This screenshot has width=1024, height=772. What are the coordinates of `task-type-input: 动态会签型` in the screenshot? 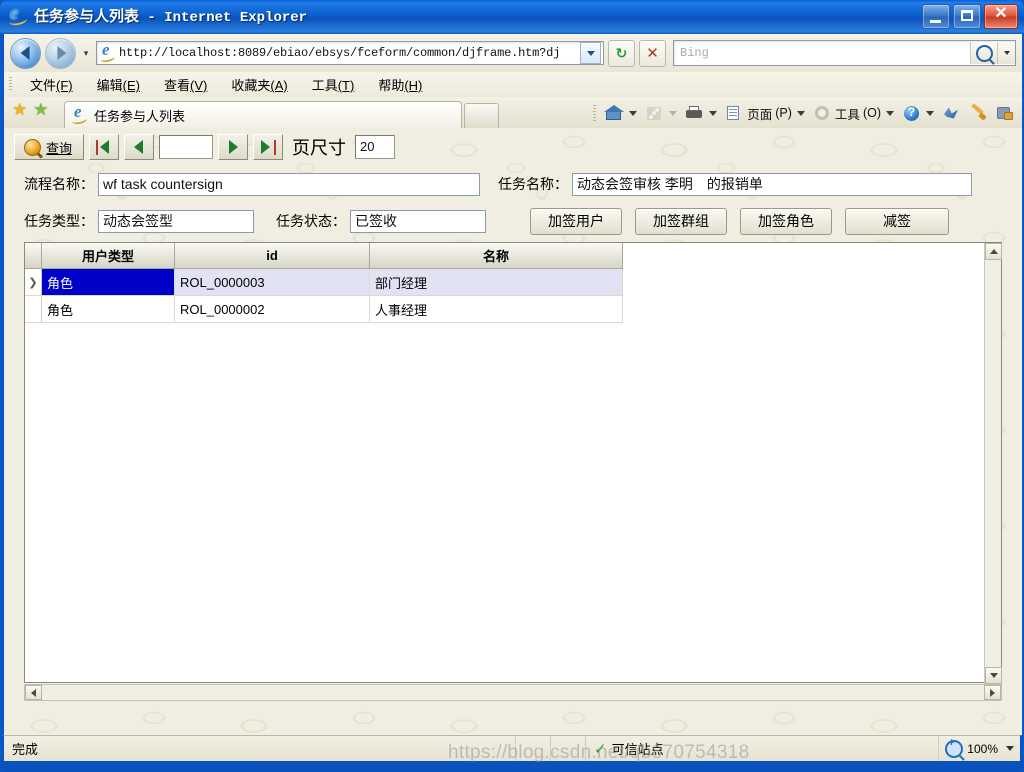 It's located at (176, 221).